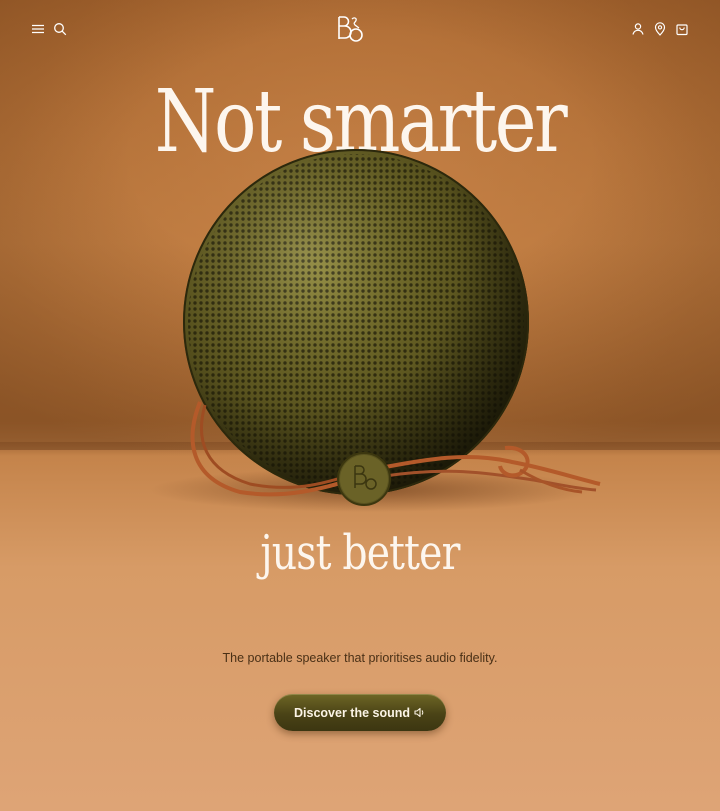  I want to click on search-icon, so click(60, 29).